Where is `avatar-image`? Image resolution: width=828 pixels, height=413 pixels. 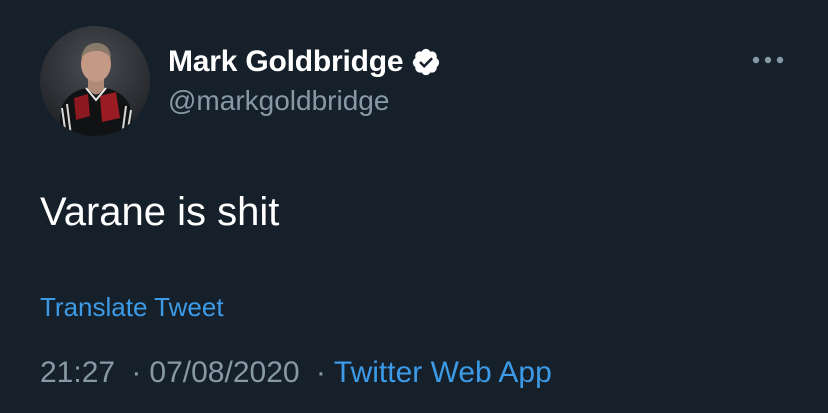
avatar-image is located at coordinates (95, 81).